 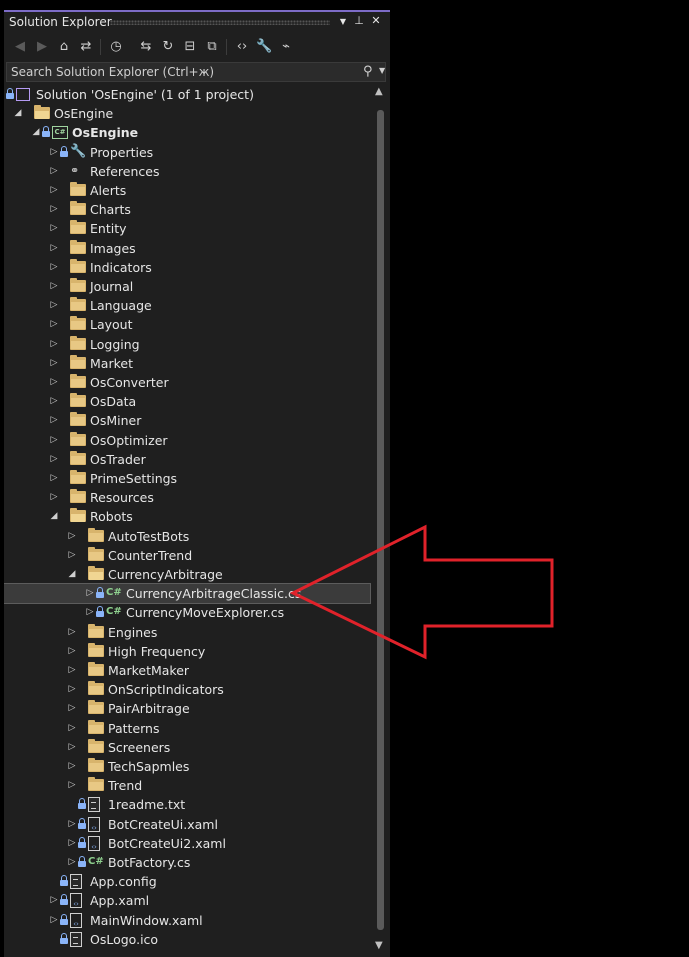 I want to click on annotation-arrow, so click(x=421, y=592).